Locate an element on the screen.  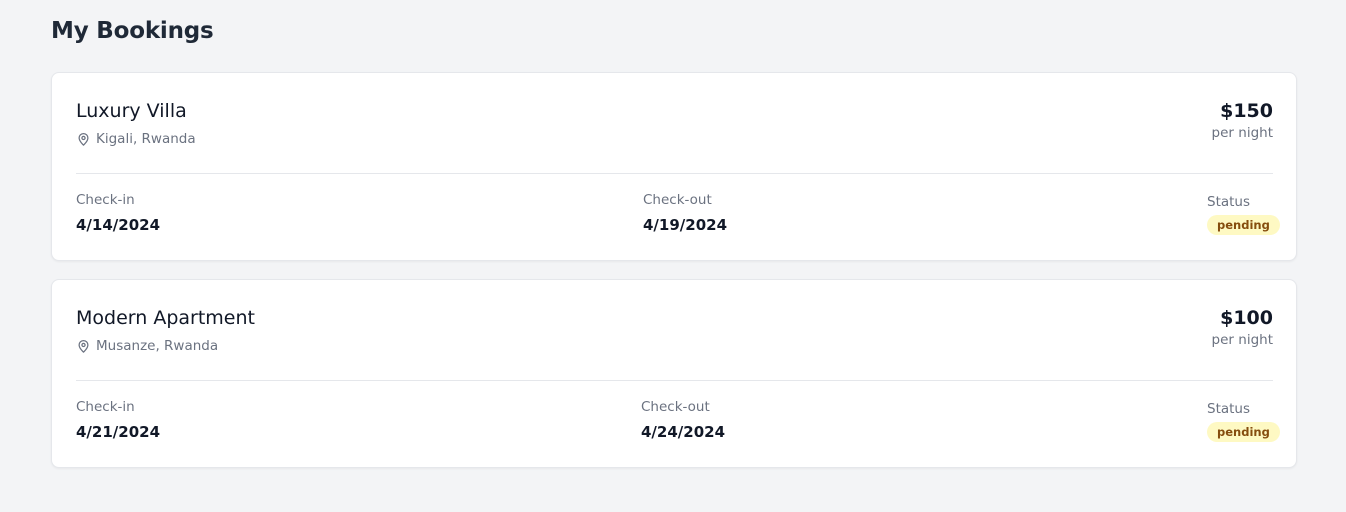
check-out: Check-out 4/19/2024 is located at coordinates (685, 213).